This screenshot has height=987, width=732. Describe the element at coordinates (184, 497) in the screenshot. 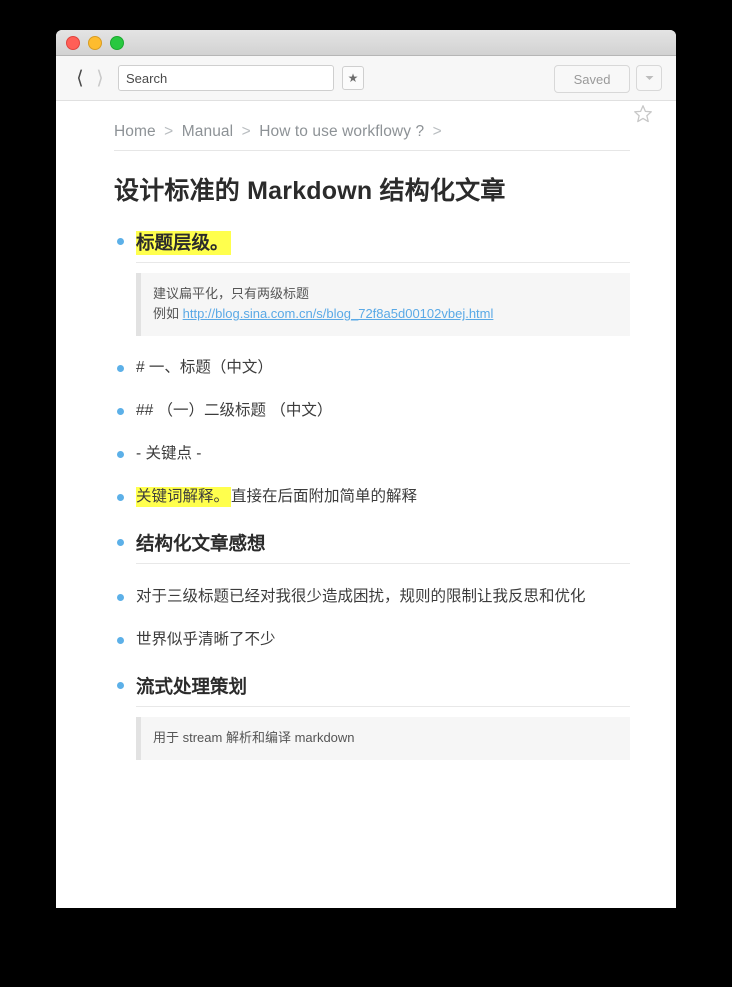

I see `highlighted-text: 关键词解释。` at that location.